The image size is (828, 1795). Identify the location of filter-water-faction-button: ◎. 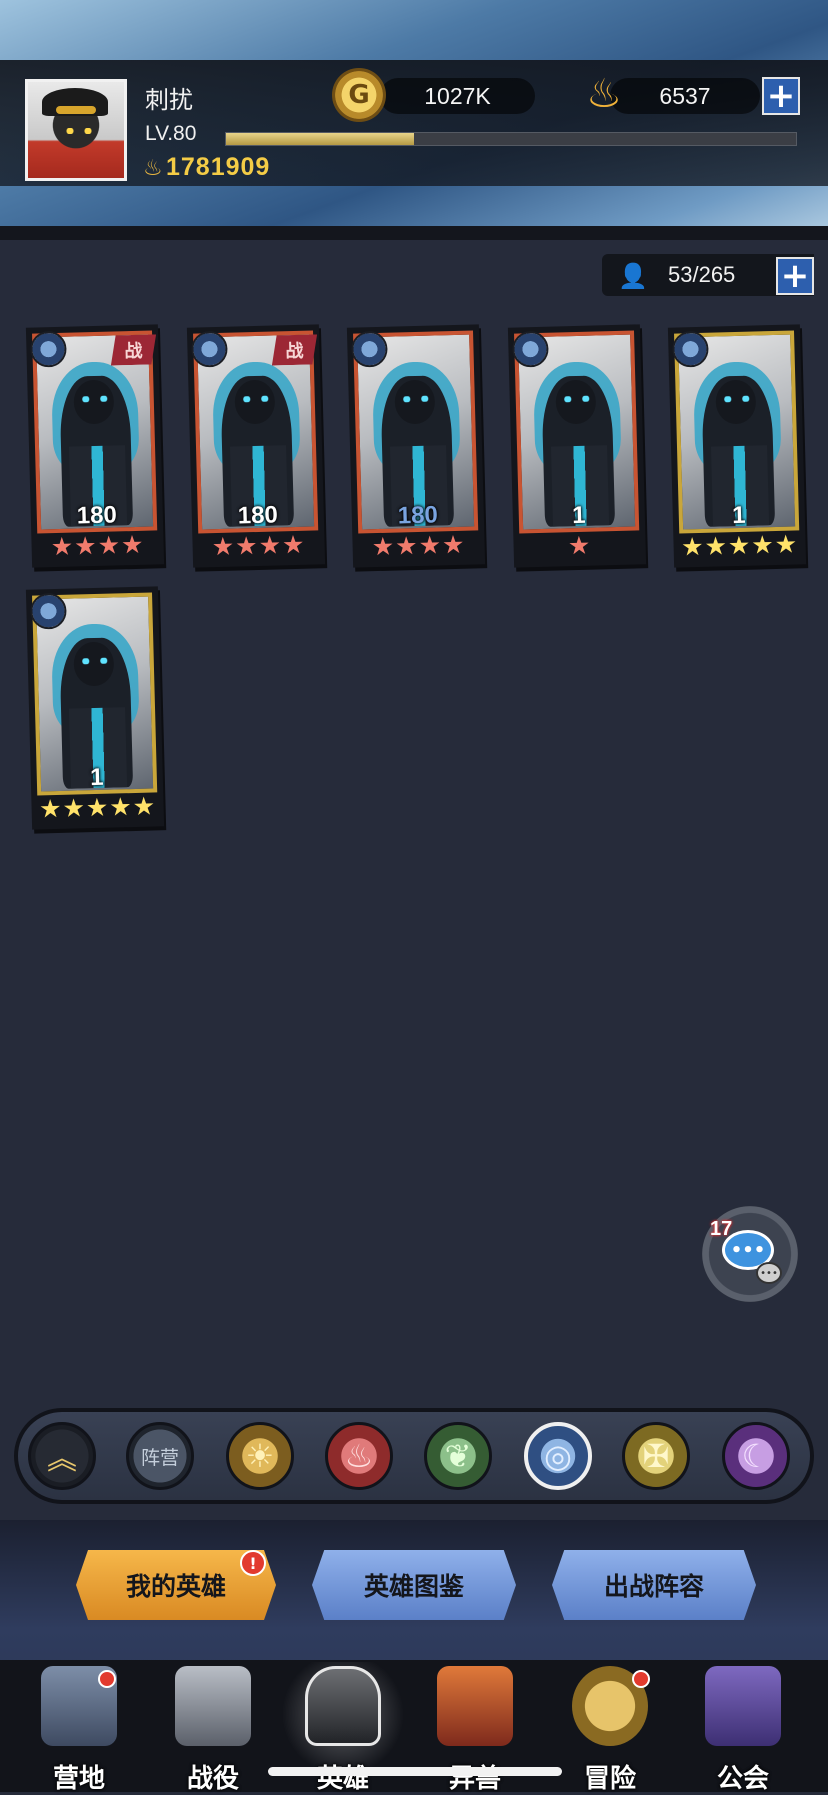
(558, 1456).